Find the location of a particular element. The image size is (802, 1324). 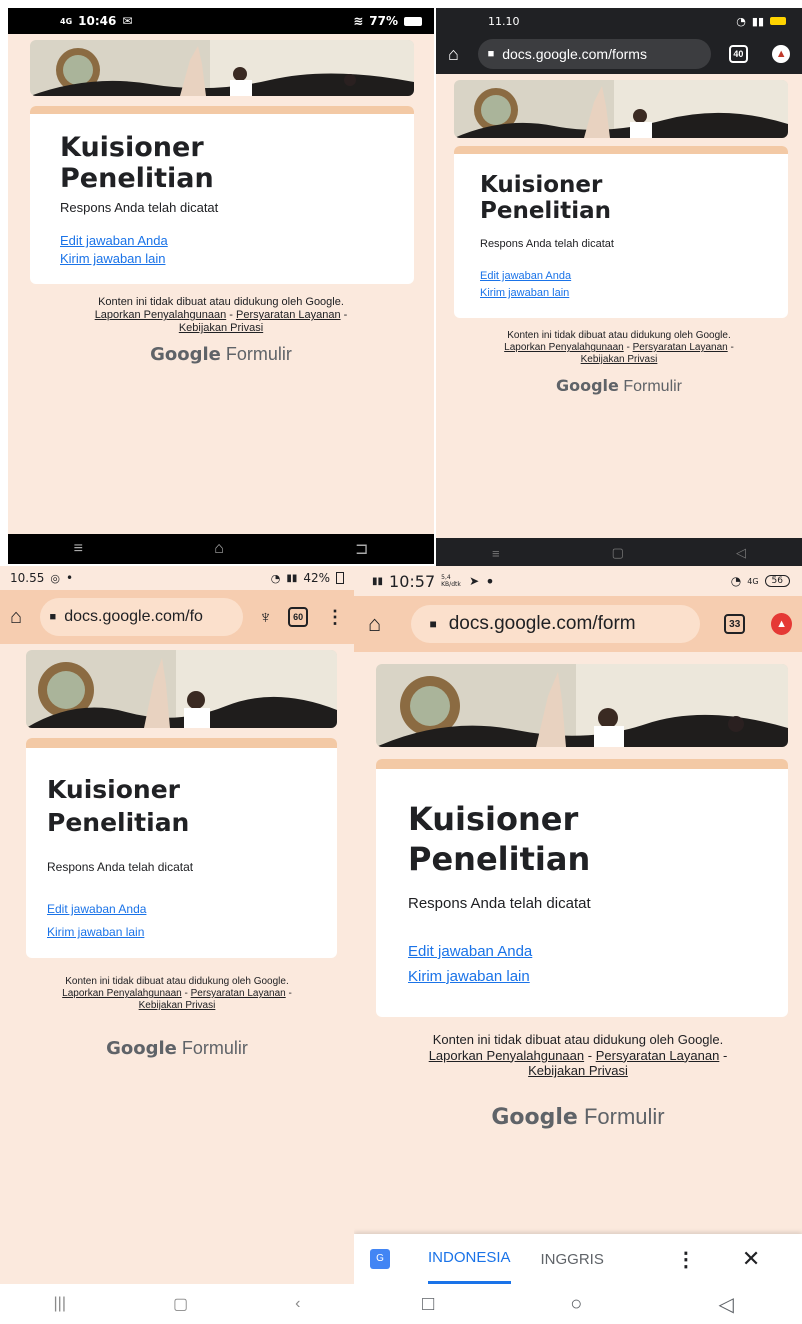

signal-indicator: 4G is located at coordinates (66, 21).